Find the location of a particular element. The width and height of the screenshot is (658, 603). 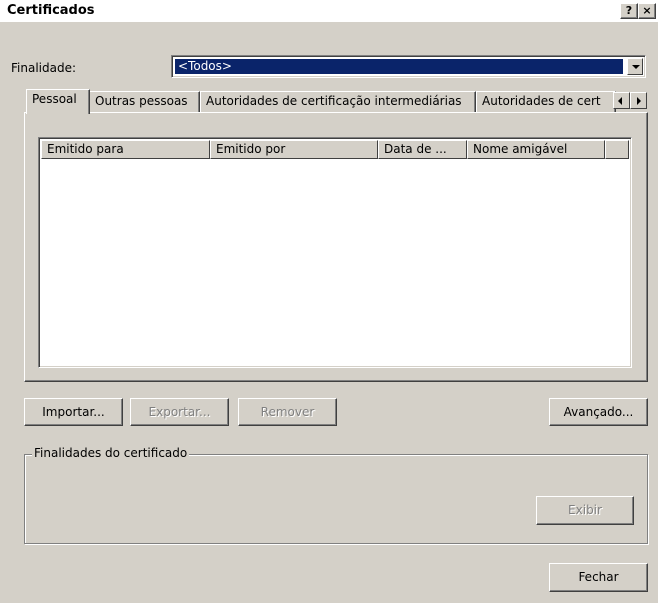

close-window-button: × is located at coordinates (647, 11).